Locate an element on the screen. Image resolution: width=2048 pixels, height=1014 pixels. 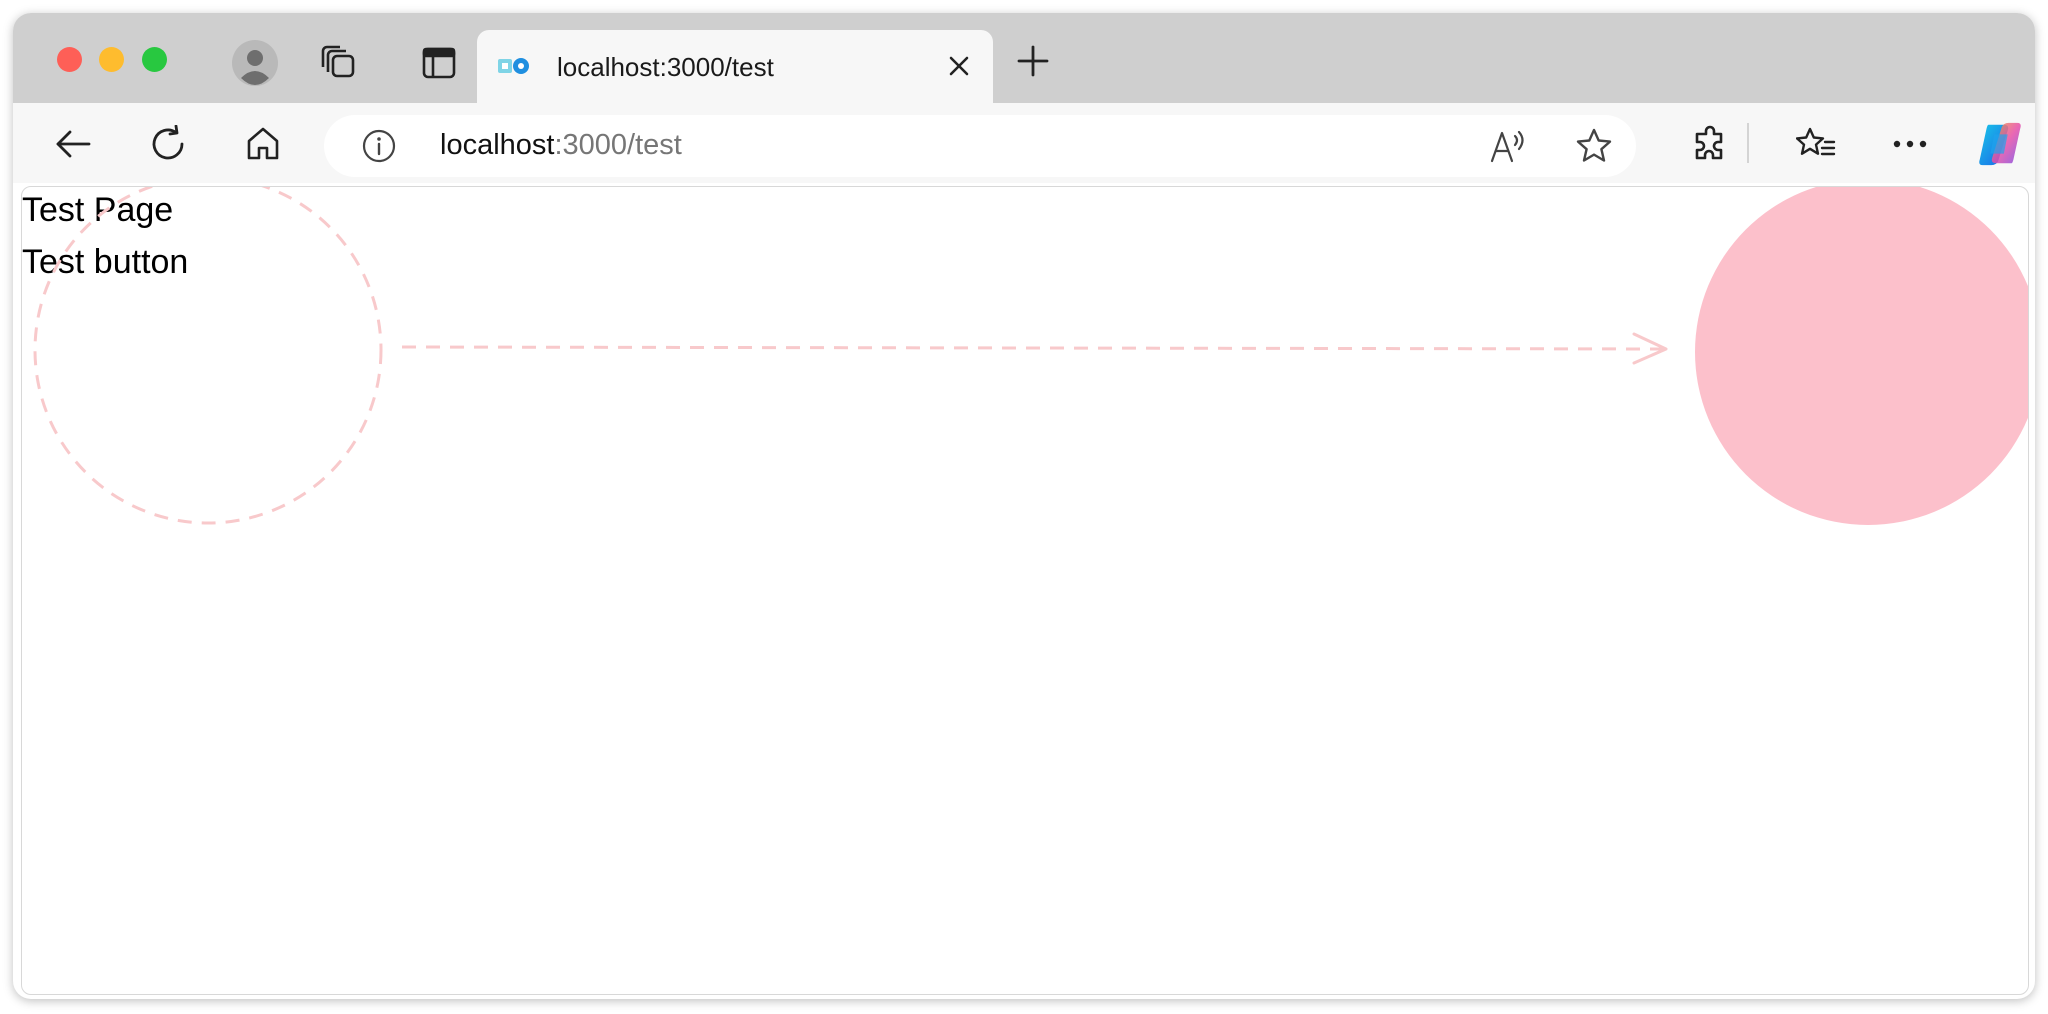
window-close-button is located at coordinates (69, 59).